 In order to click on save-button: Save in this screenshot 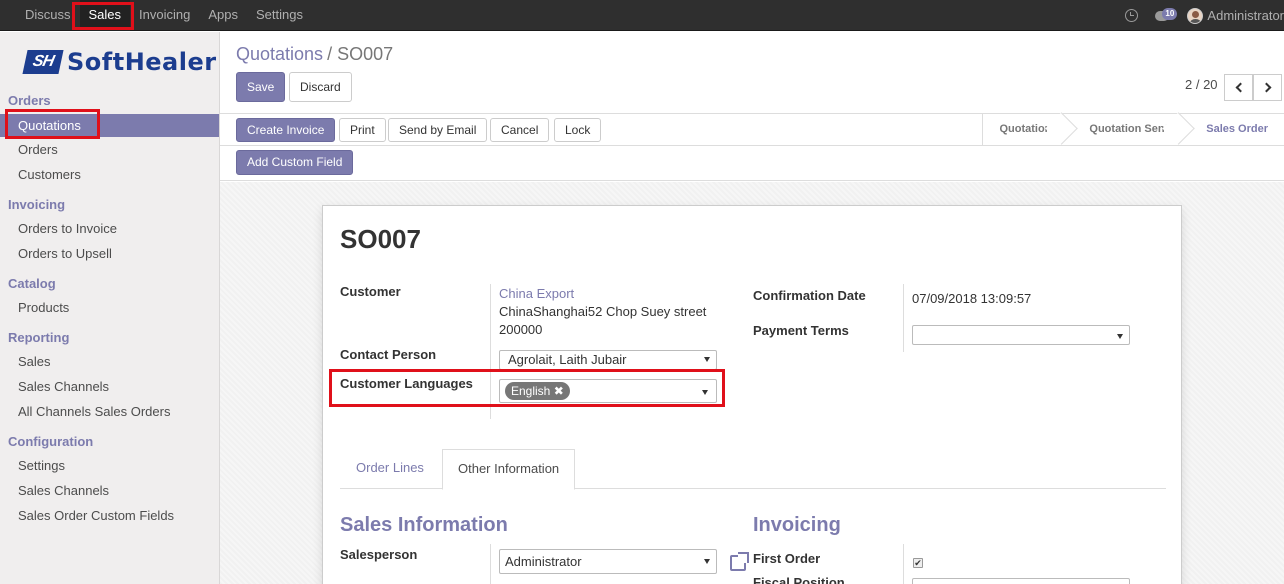, I will do `click(261, 87)`.